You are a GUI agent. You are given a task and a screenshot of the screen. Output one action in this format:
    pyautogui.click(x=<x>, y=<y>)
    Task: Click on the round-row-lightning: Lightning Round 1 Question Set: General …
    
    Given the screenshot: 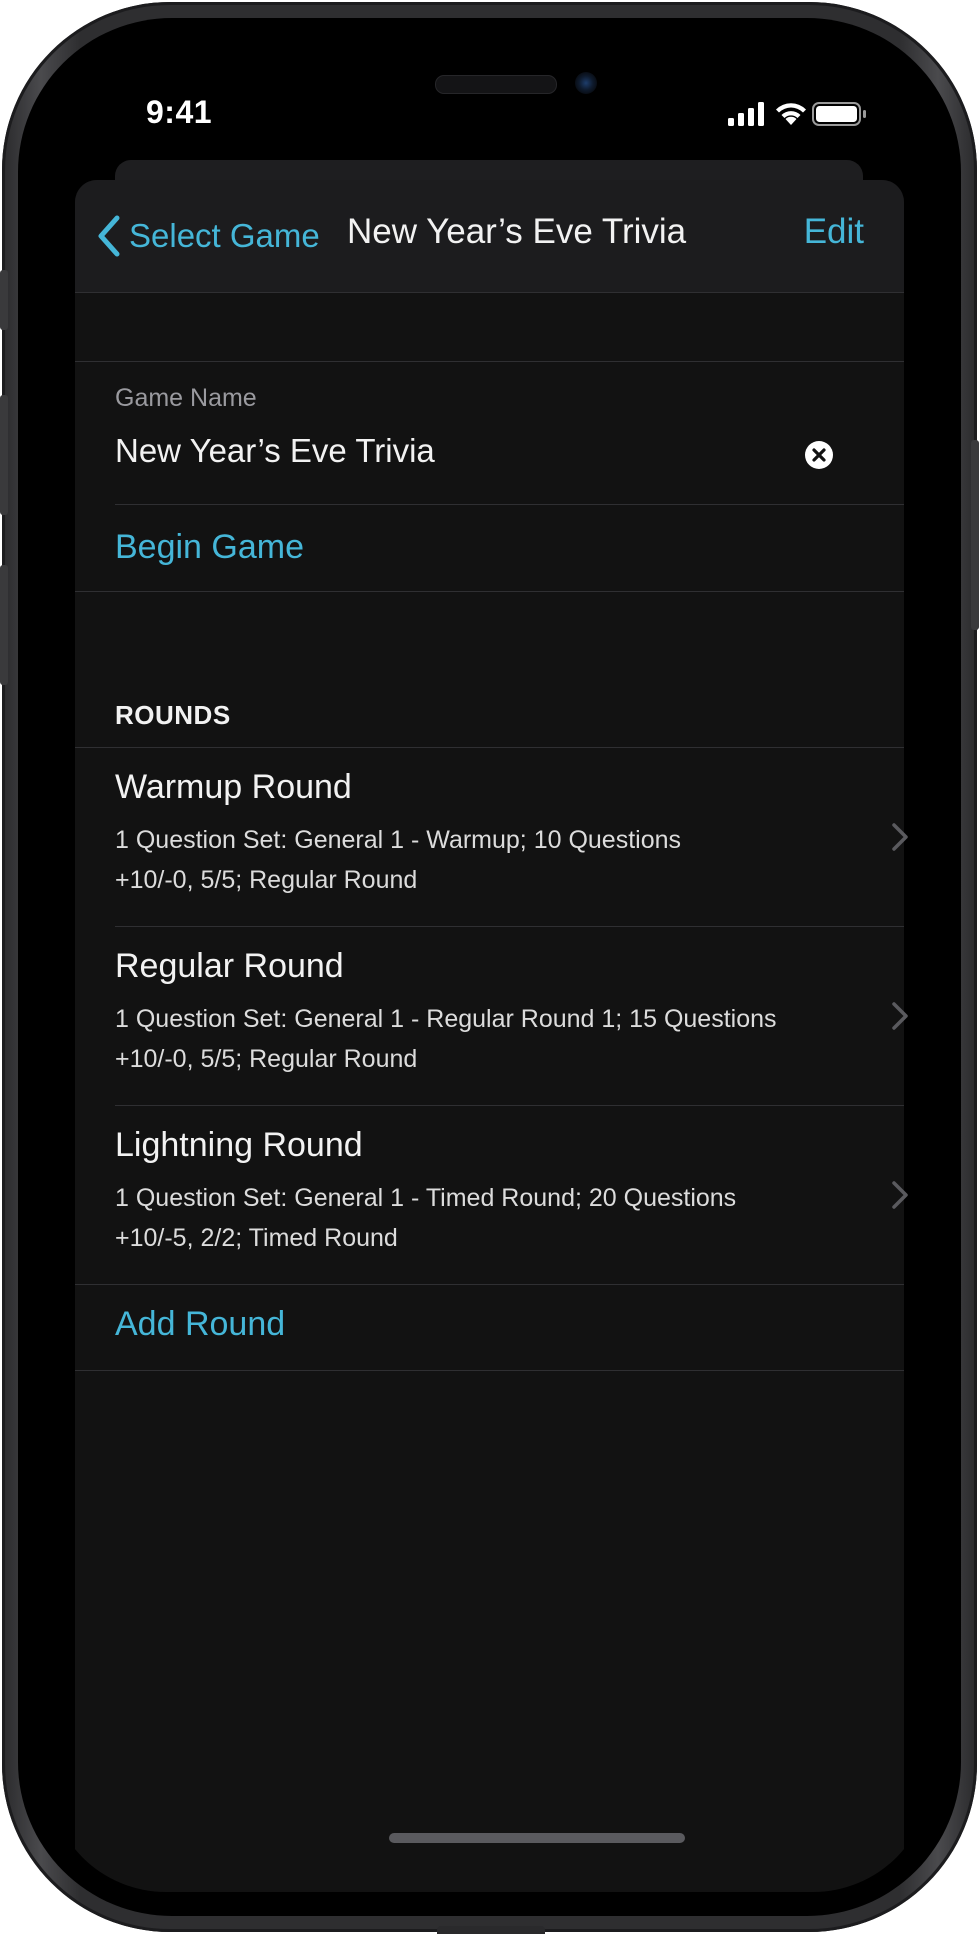 What is the action you would take?
    pyautogui.click(x=491, y=1195)
    